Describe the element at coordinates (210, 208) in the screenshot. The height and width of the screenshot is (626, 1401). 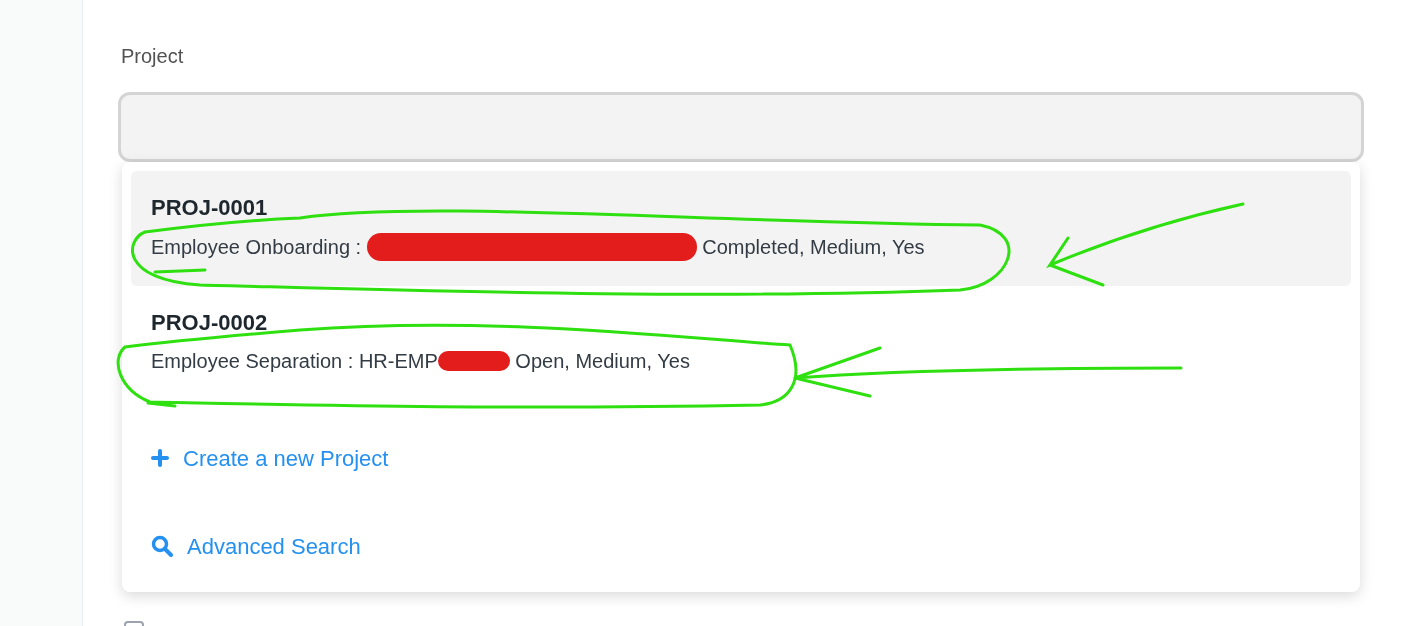
I see `project-id: PROJ-0001` at that location.